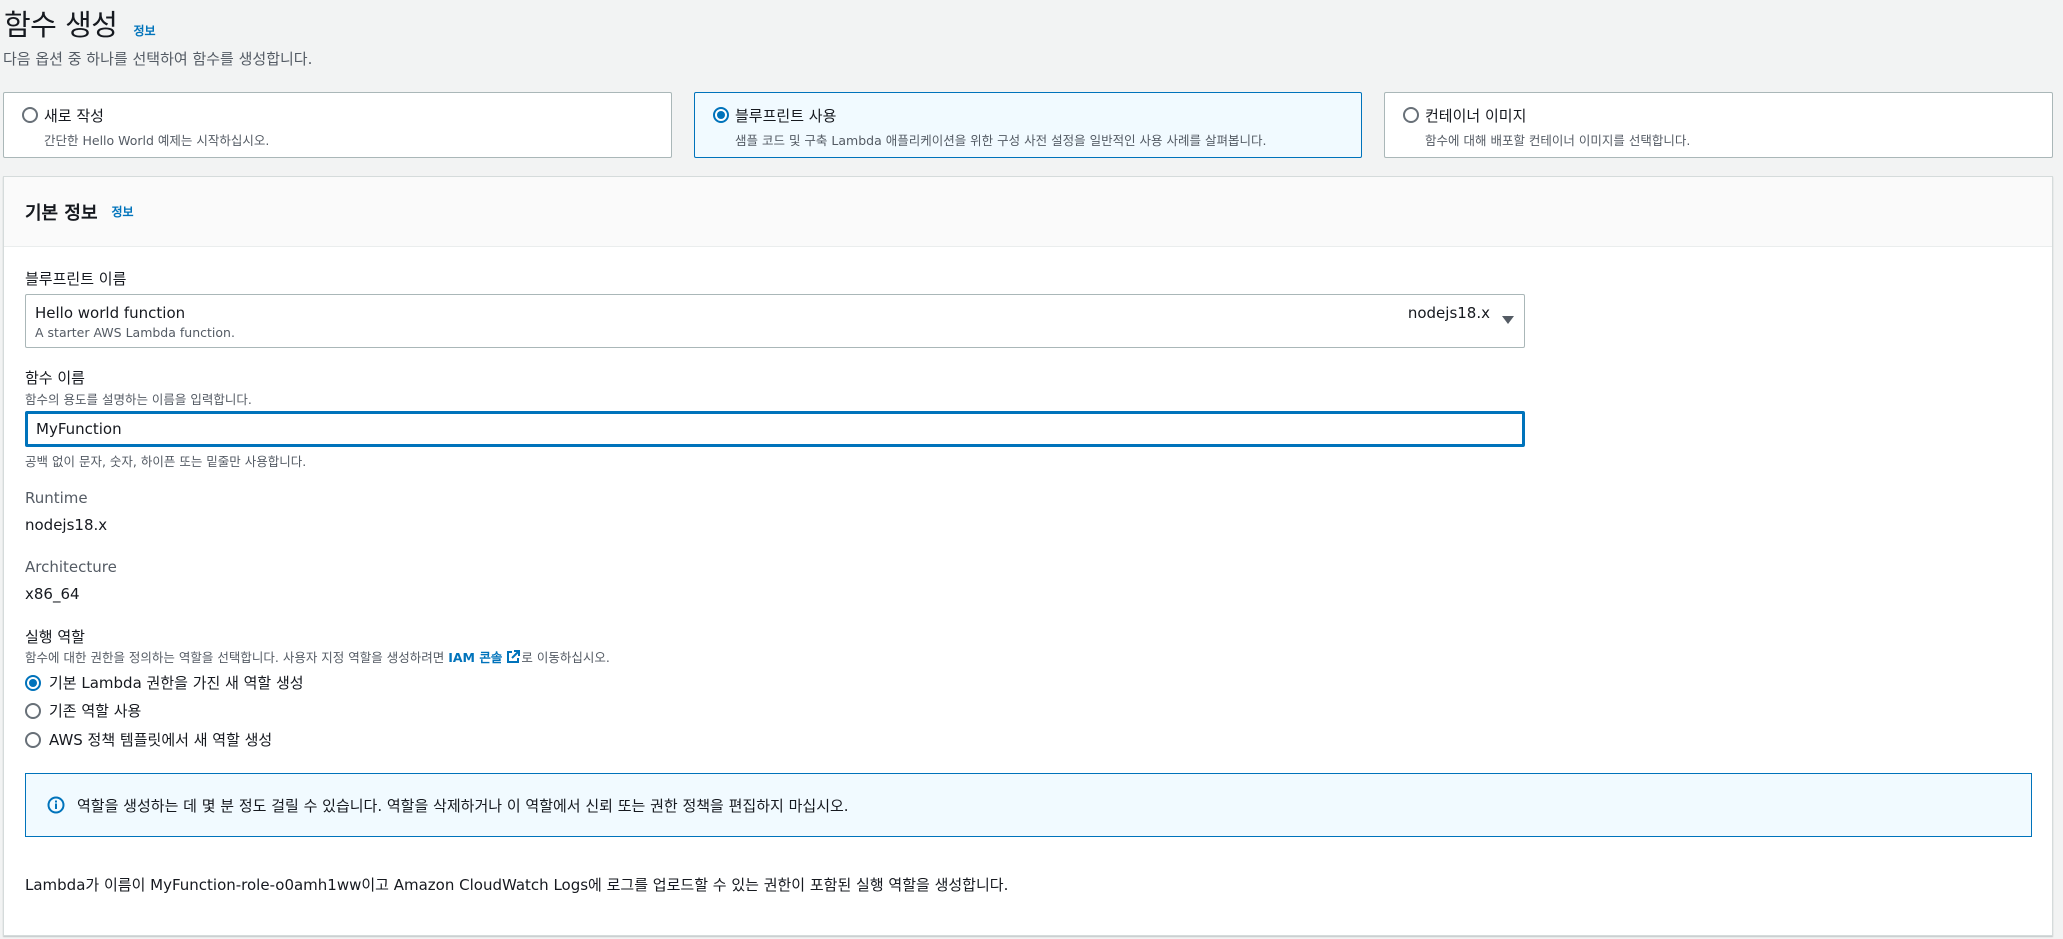  I want to click on runtime-label: Runtime, so click(56, 498).